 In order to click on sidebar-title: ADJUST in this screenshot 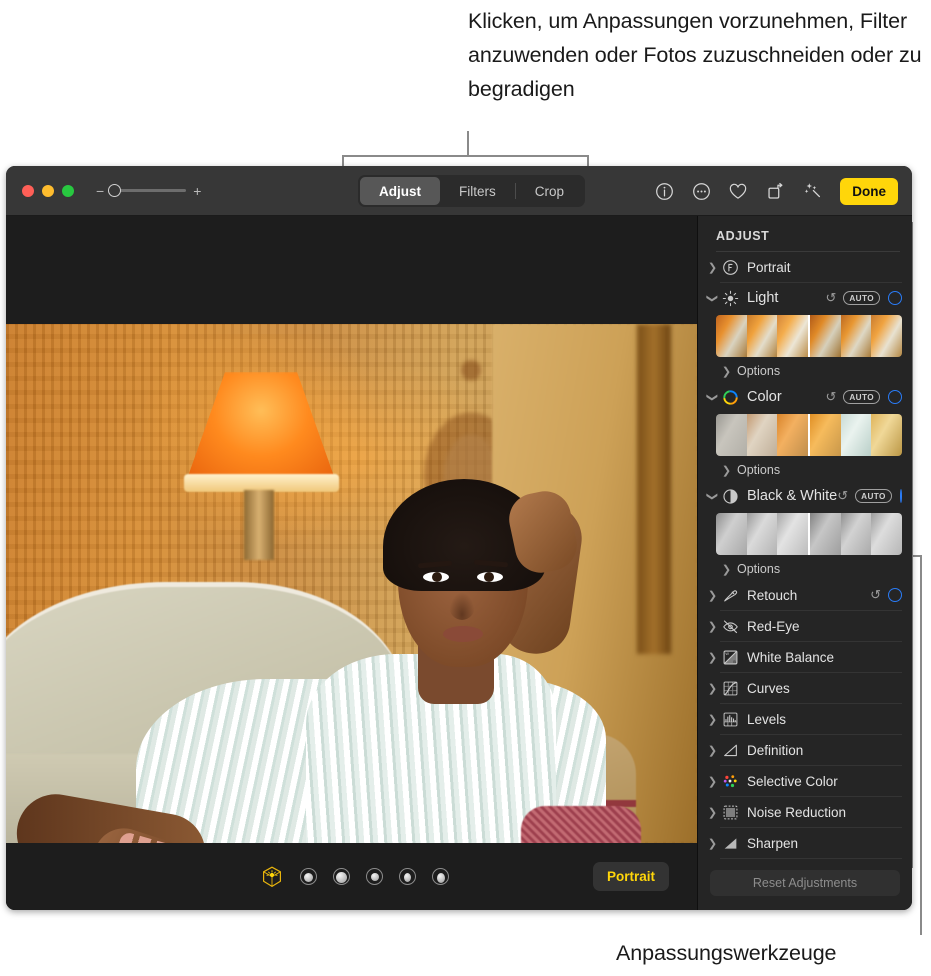, I will do `click(743, 236)`.